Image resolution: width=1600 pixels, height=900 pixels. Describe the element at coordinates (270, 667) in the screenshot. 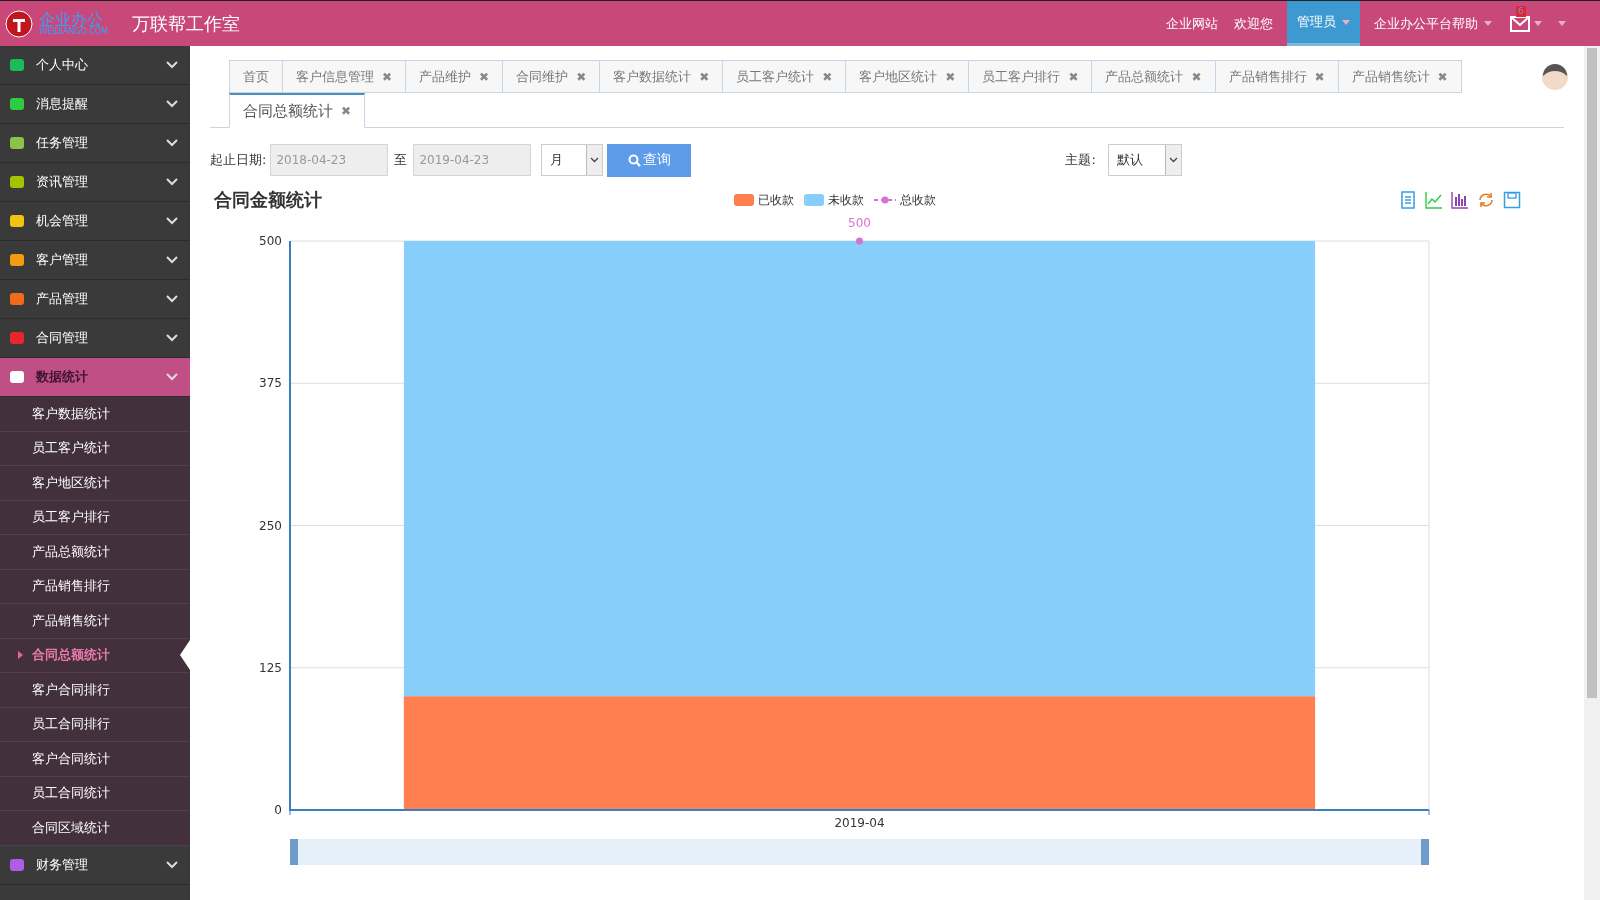

I see `y-tick-label: 125` at that location.